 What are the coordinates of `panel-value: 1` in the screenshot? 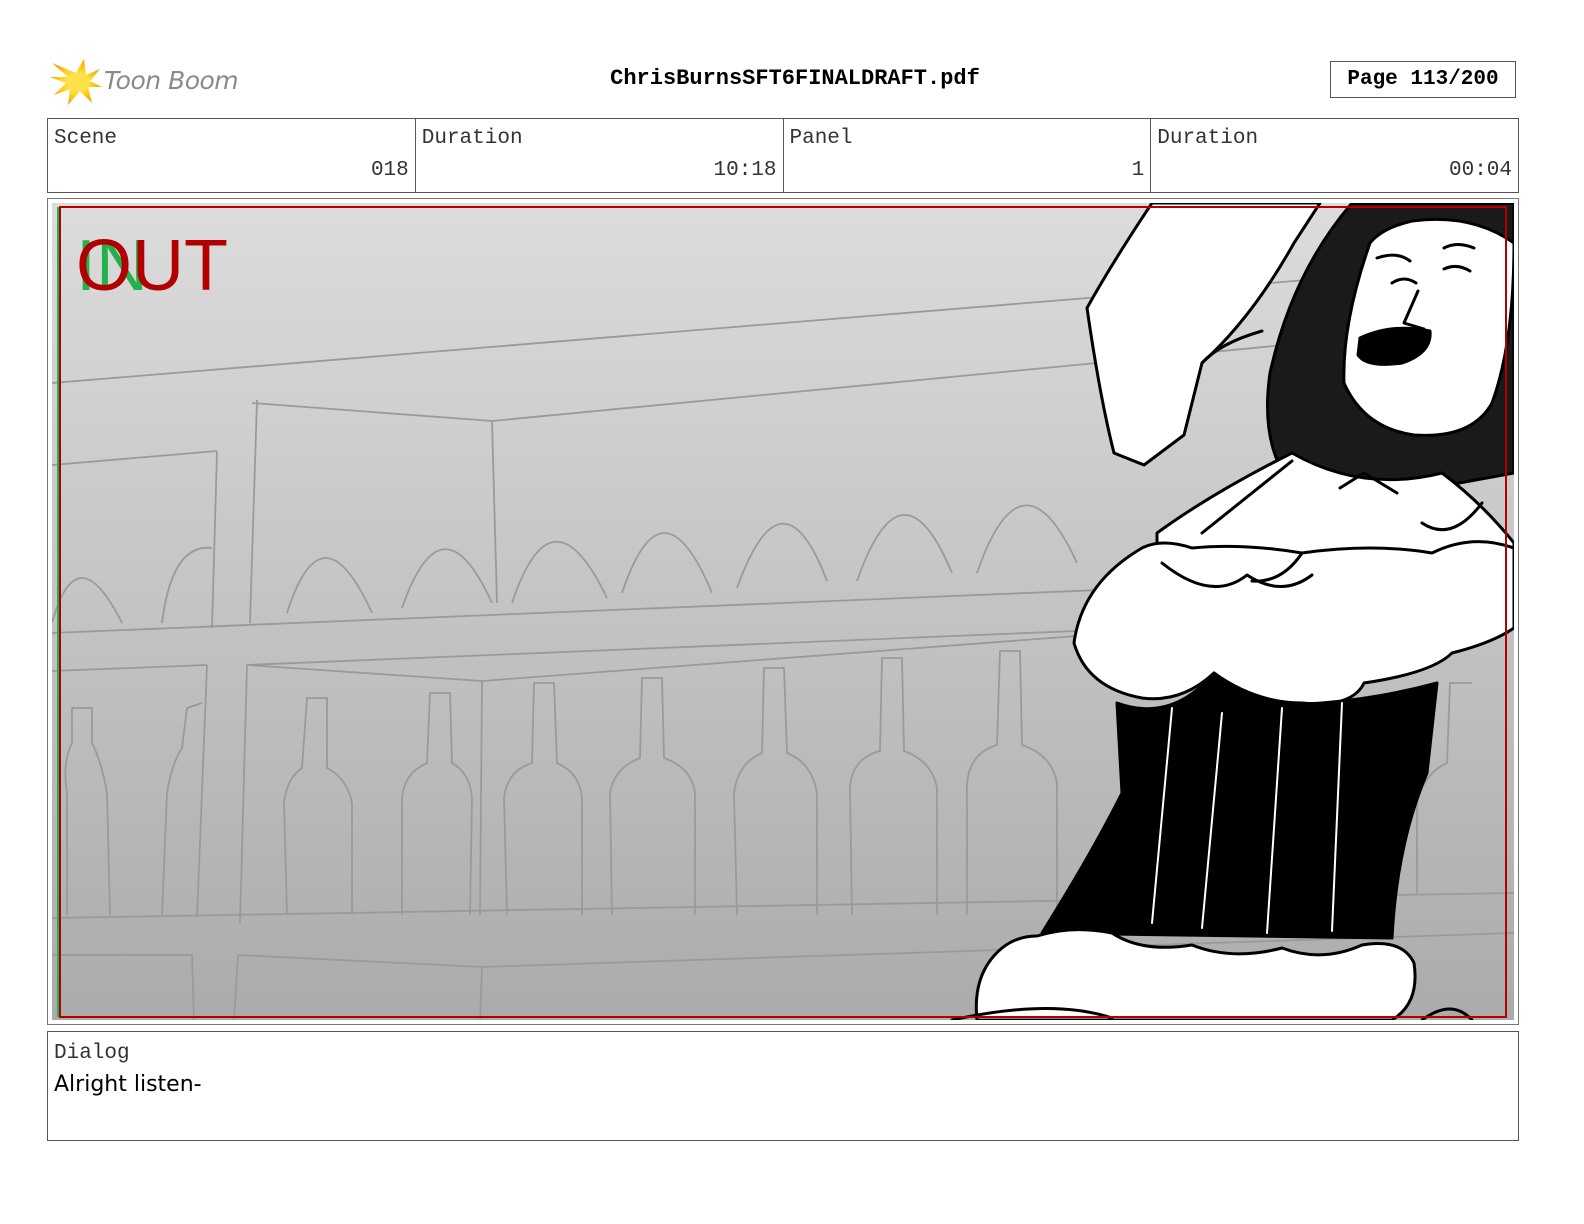 It's located at (1138, 170).